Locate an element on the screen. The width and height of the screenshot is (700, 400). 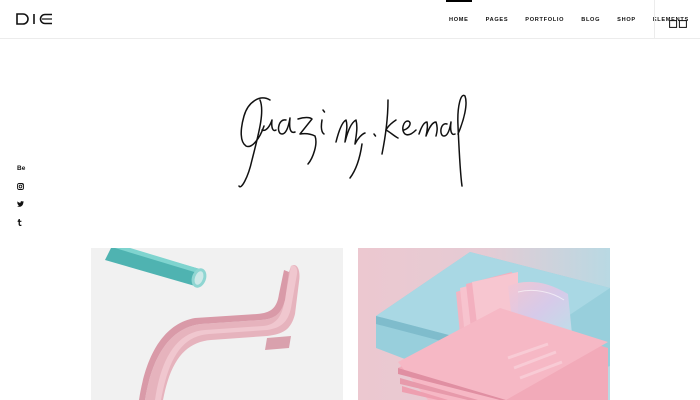
hero-signature is located at coordinates (352, 141).